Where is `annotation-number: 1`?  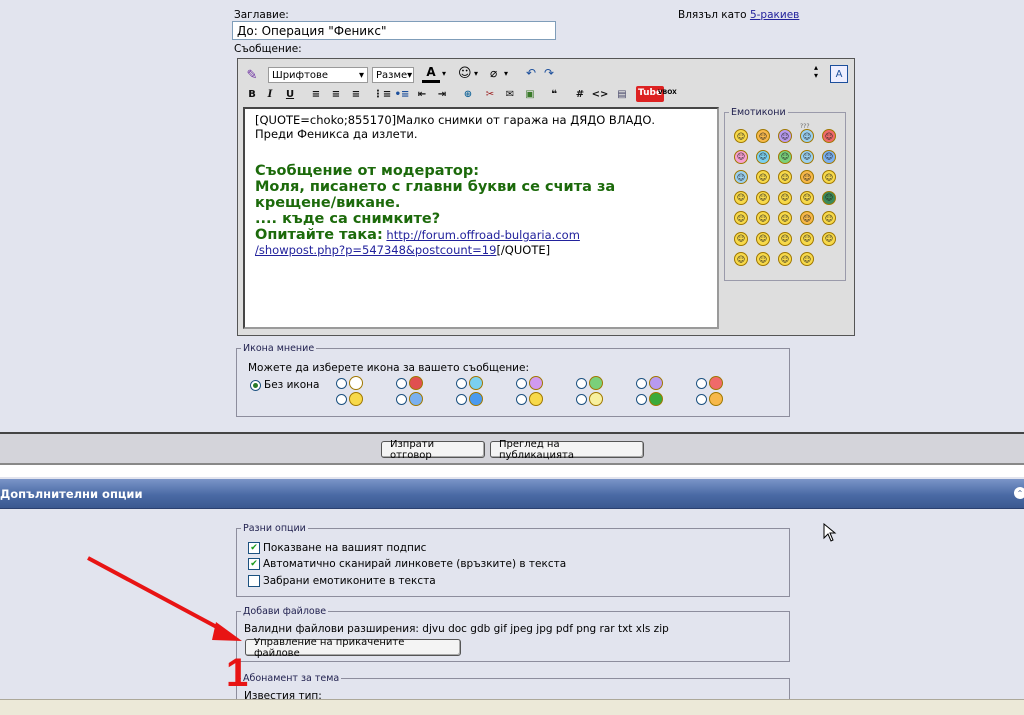
annotation-number: 1 is located at coordinates (237, 673).